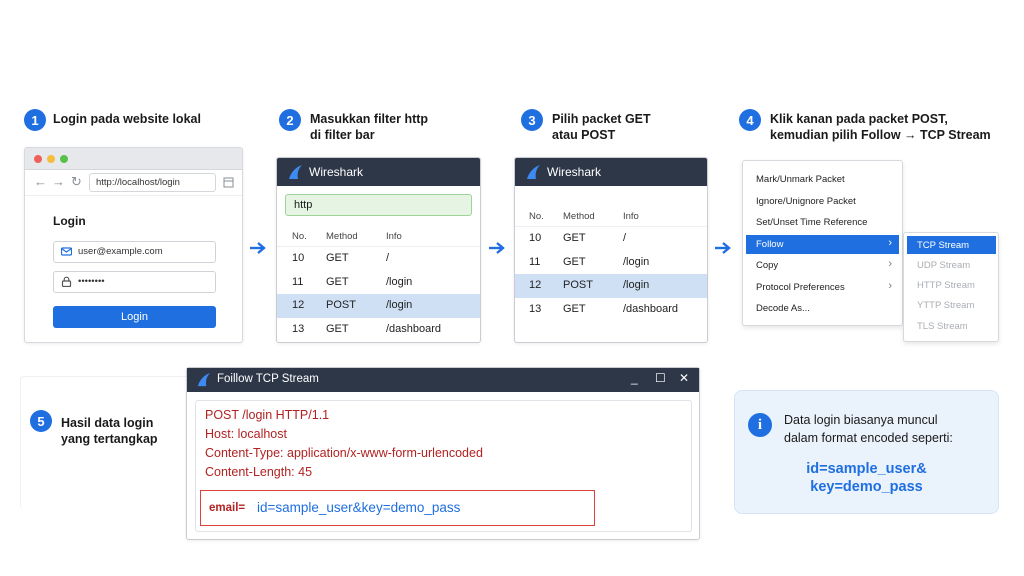 The width and height of the screenshot is (1024, 576). Describe the element at coordinates (64, 159) in the screenshot. I see `maximize-dot-icon` at that location.